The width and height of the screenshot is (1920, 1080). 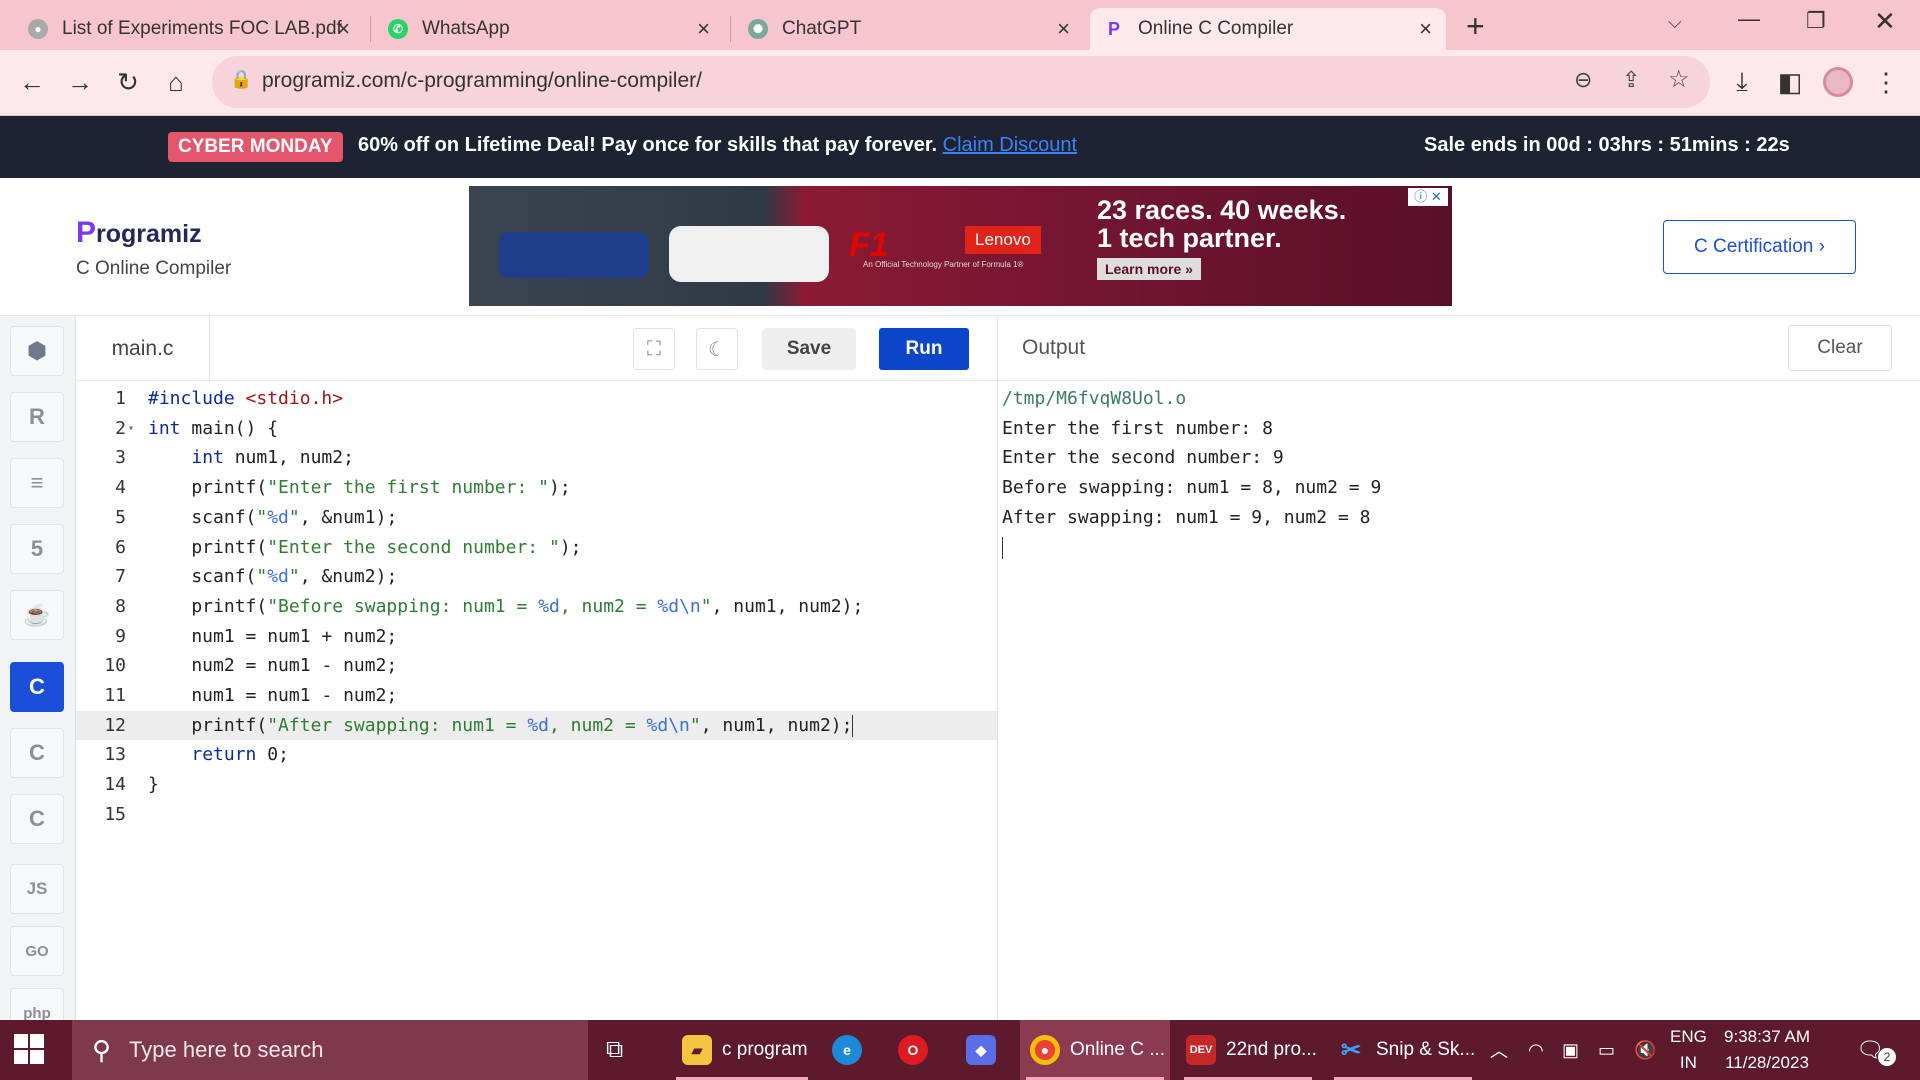 I want to click on output-path: /tmp/M6fvqW8Uol.o, so click(x=1094, y=398).